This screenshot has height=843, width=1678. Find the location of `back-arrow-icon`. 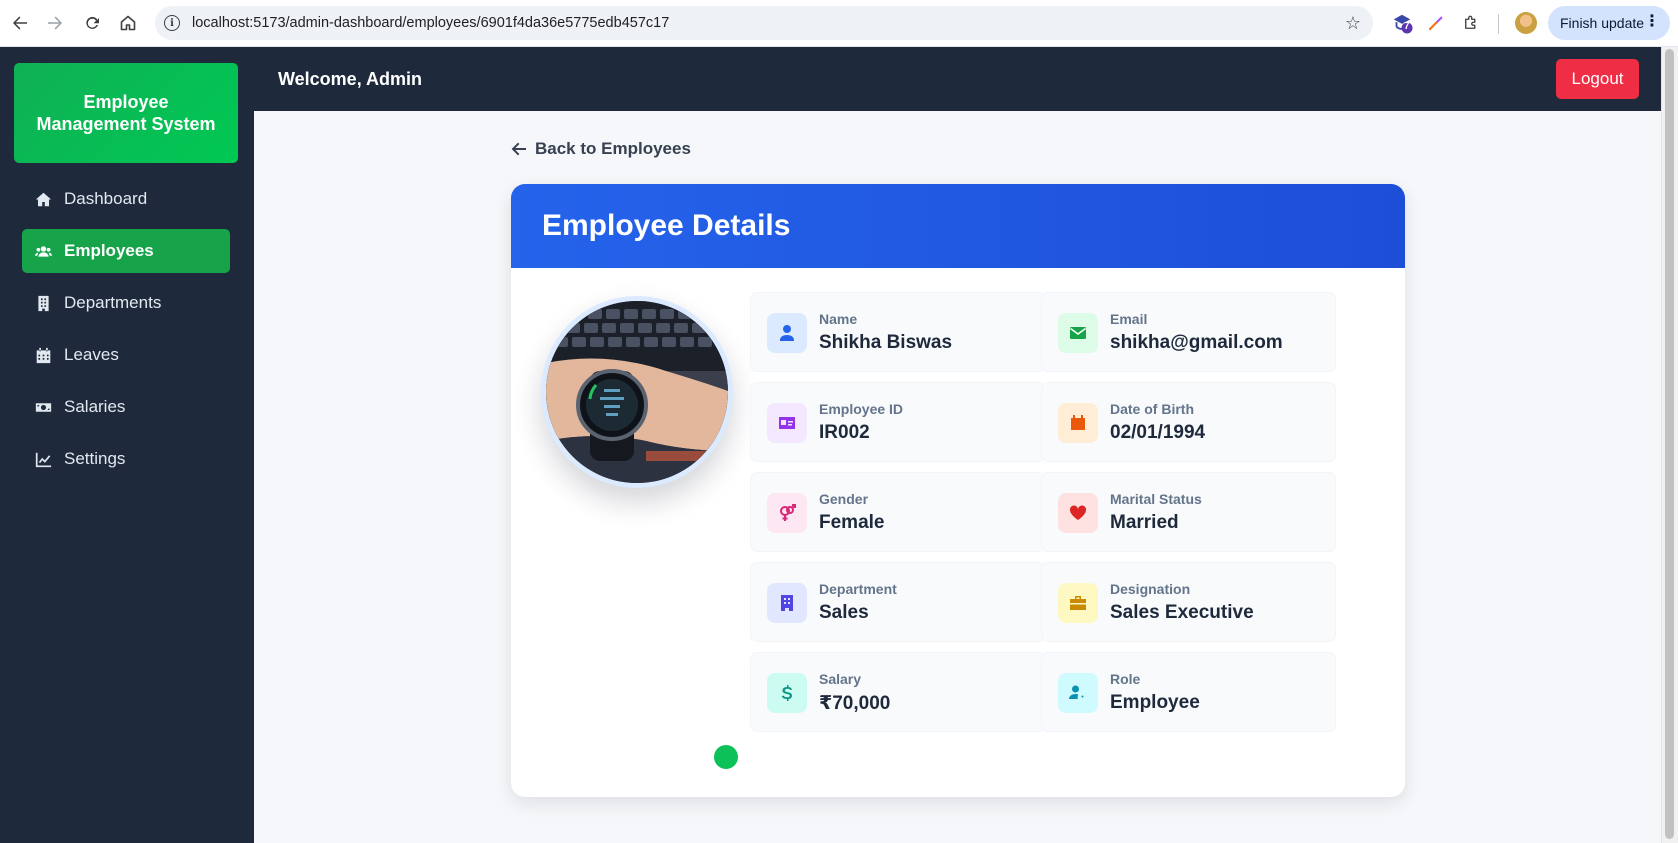

back-arrow-icon is located at coordinates (20, 23).